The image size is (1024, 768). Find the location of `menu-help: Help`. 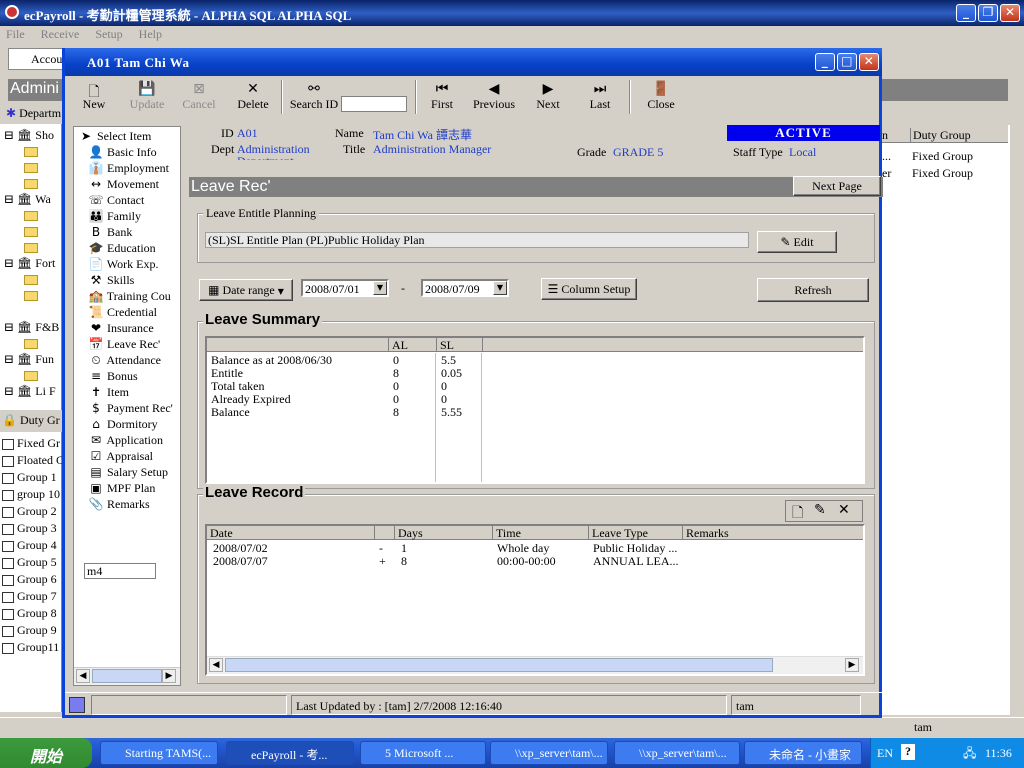

menu-help: Help is located at coordinates (150, 34).